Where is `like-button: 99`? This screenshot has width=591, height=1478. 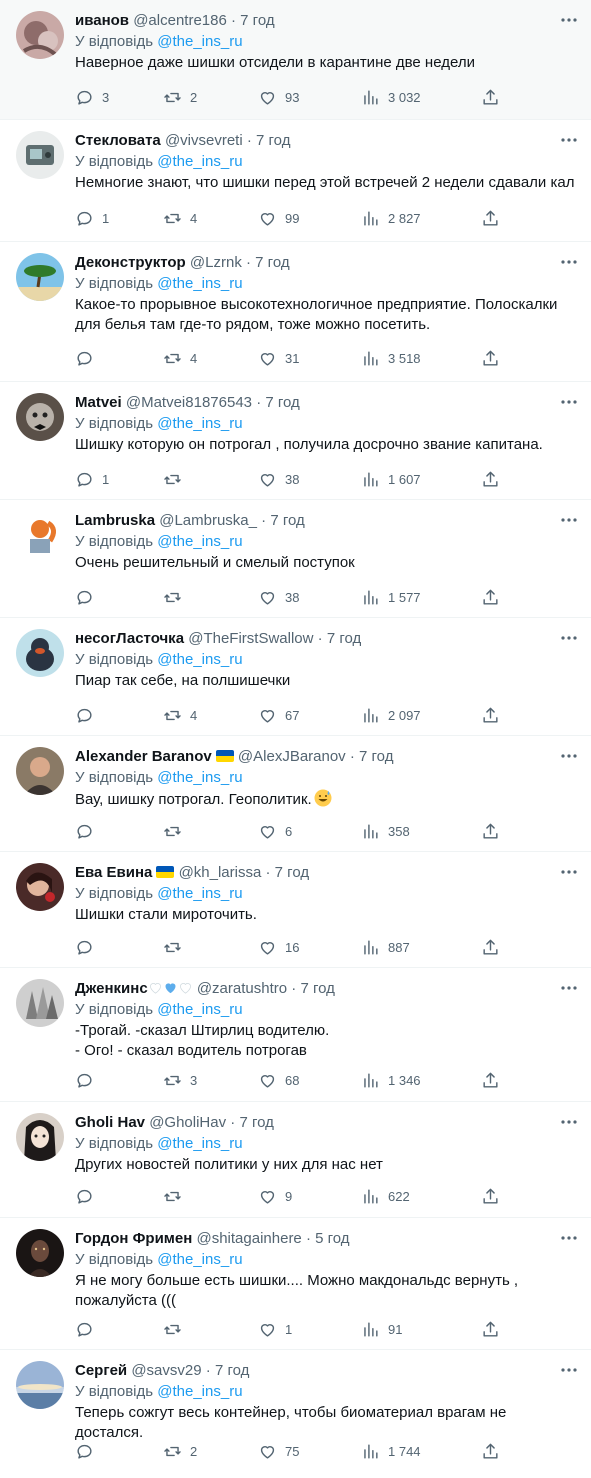 like-button: 99 is located at coordinates (278, 219).